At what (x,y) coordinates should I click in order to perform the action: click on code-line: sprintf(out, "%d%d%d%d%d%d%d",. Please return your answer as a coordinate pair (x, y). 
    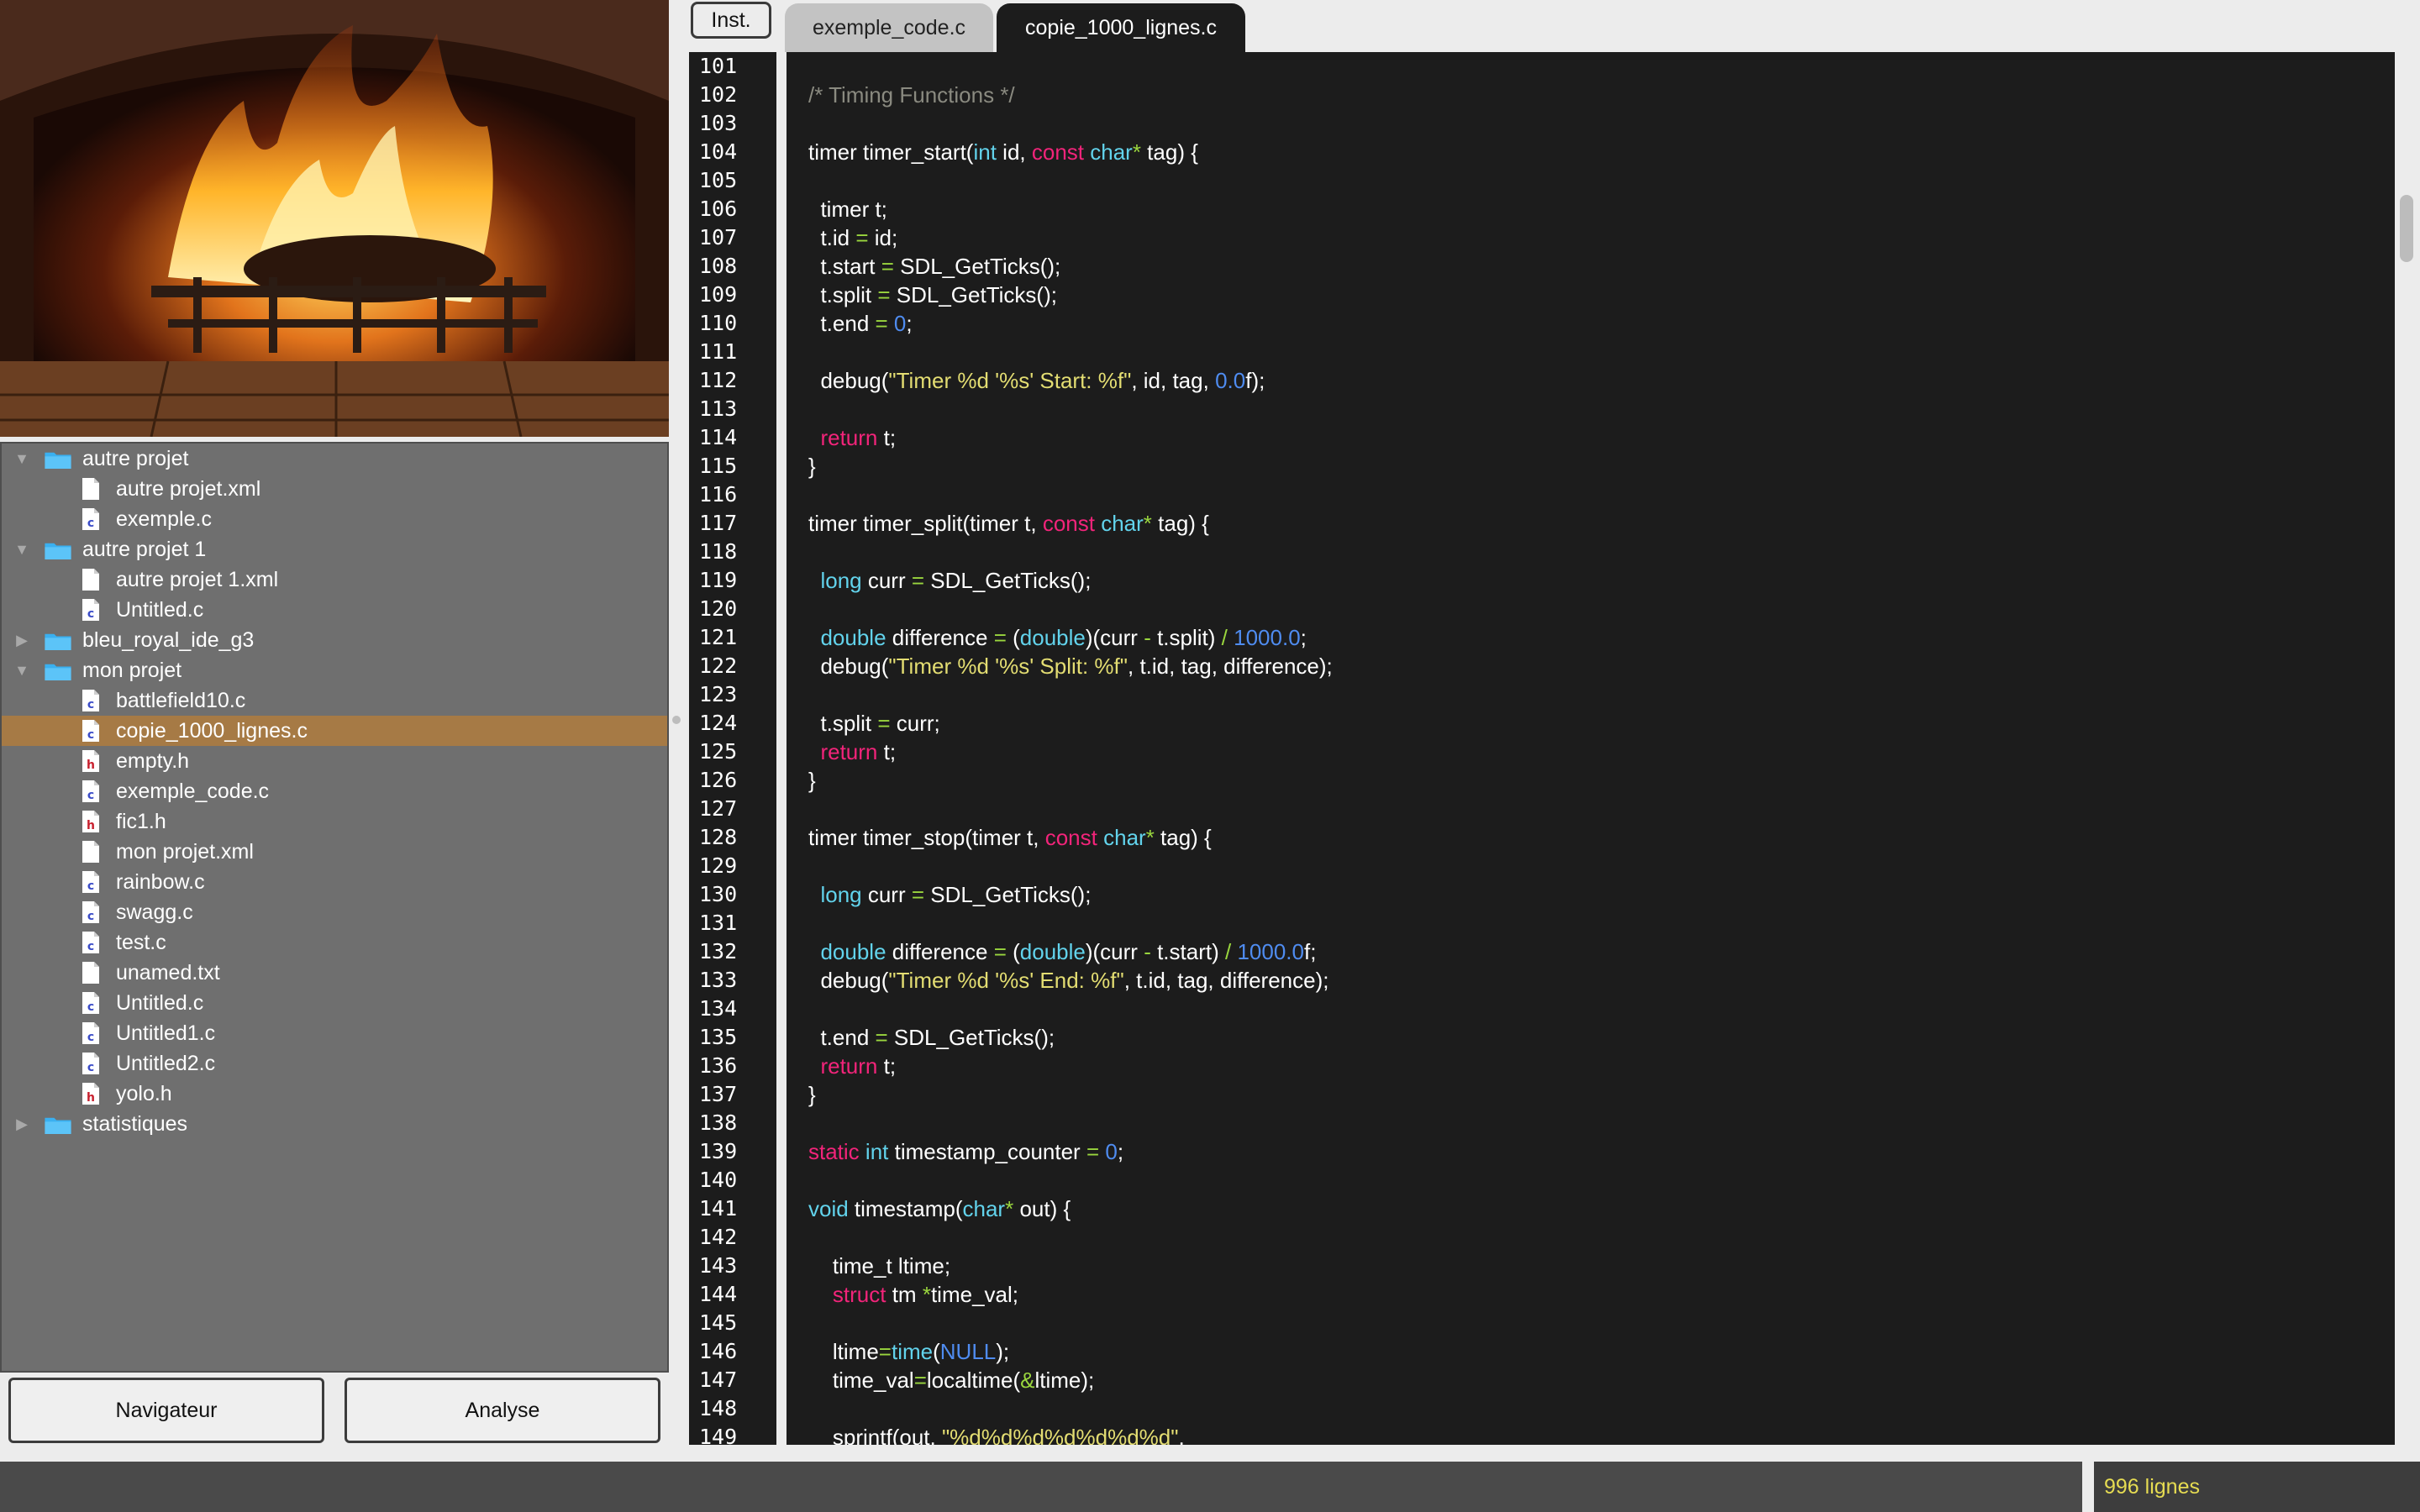
    Looking at the image, I should click on (996, 1434).